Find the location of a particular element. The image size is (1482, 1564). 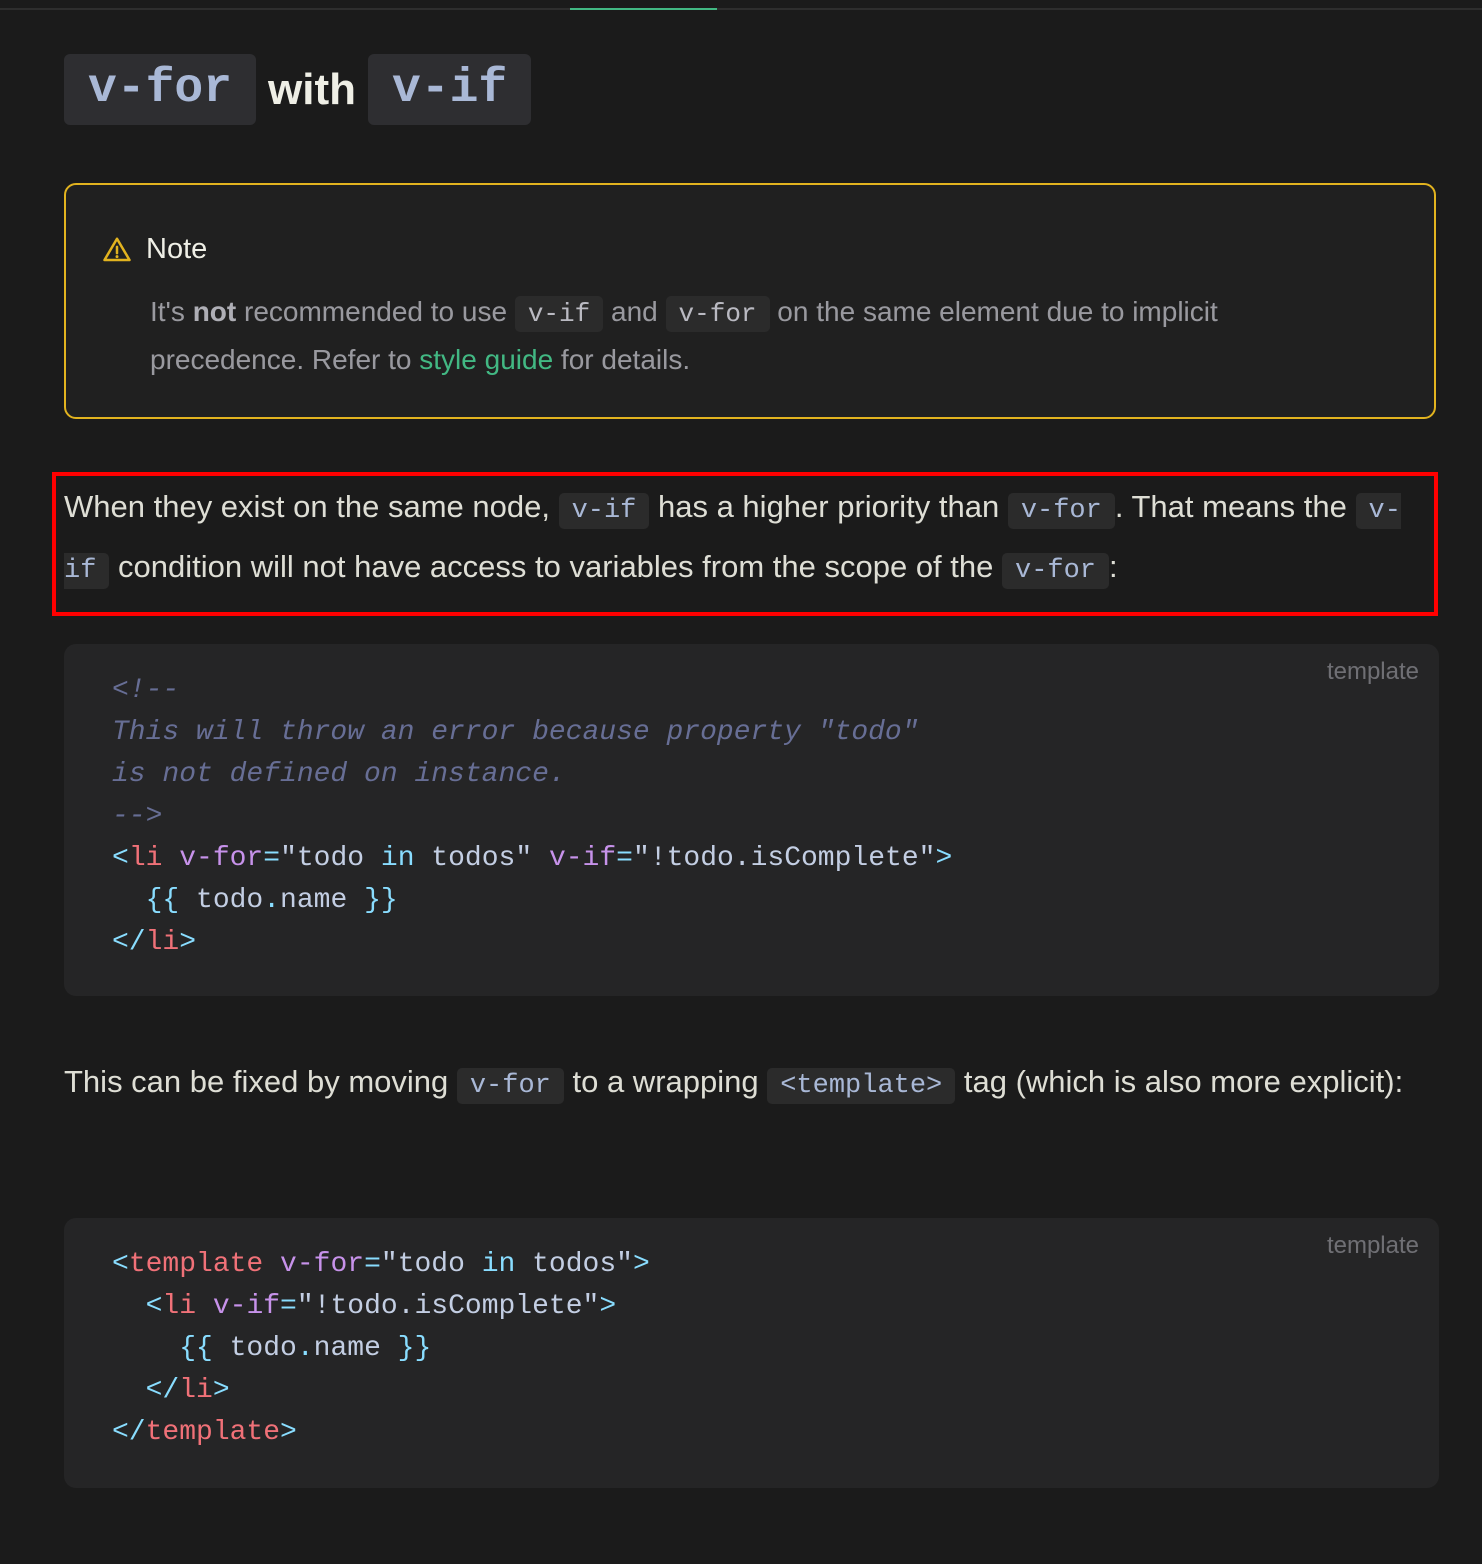

warning-icon is located at coordinates (117, 249).